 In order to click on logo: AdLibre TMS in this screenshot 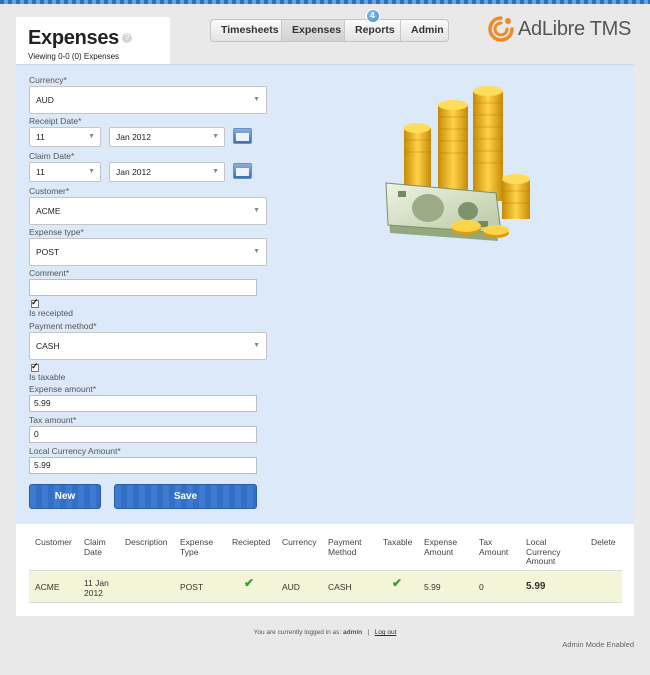, I will do `click(559, 29)`.